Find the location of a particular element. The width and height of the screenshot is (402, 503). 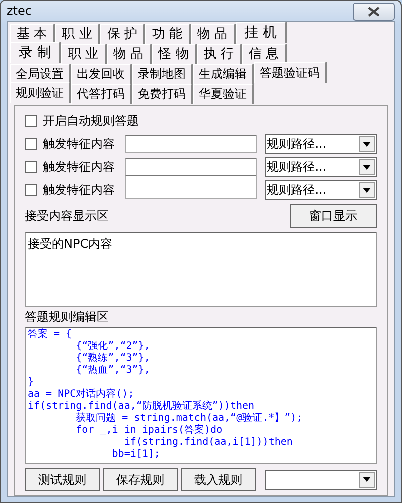

tab: 怪 物 is located at coordinates (174, 54).